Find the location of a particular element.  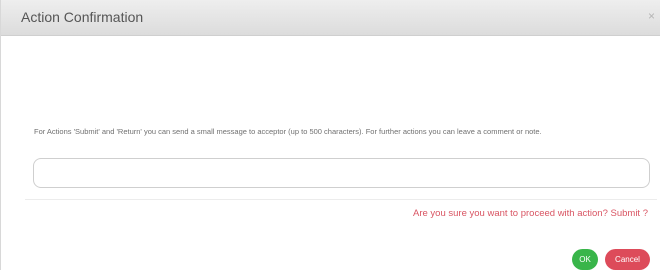

ok-button: OK is located at coordinates (585, 259).